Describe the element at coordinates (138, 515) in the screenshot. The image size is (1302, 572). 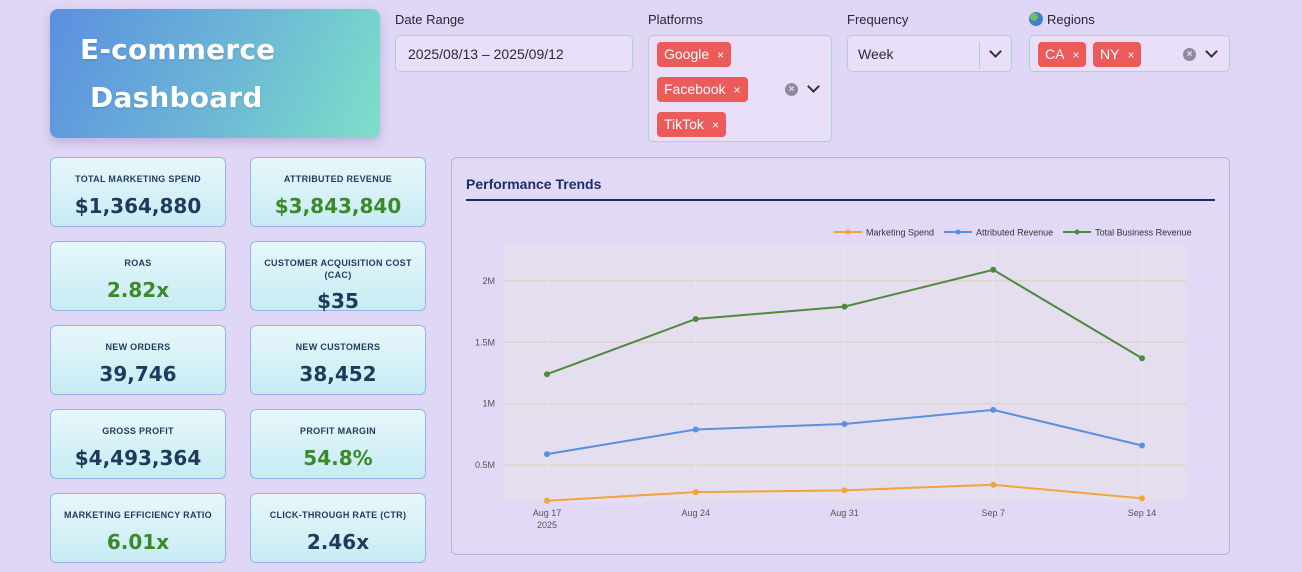
I see `kpi-label: MARKETING EFFICIENCY RATIO` at that location.